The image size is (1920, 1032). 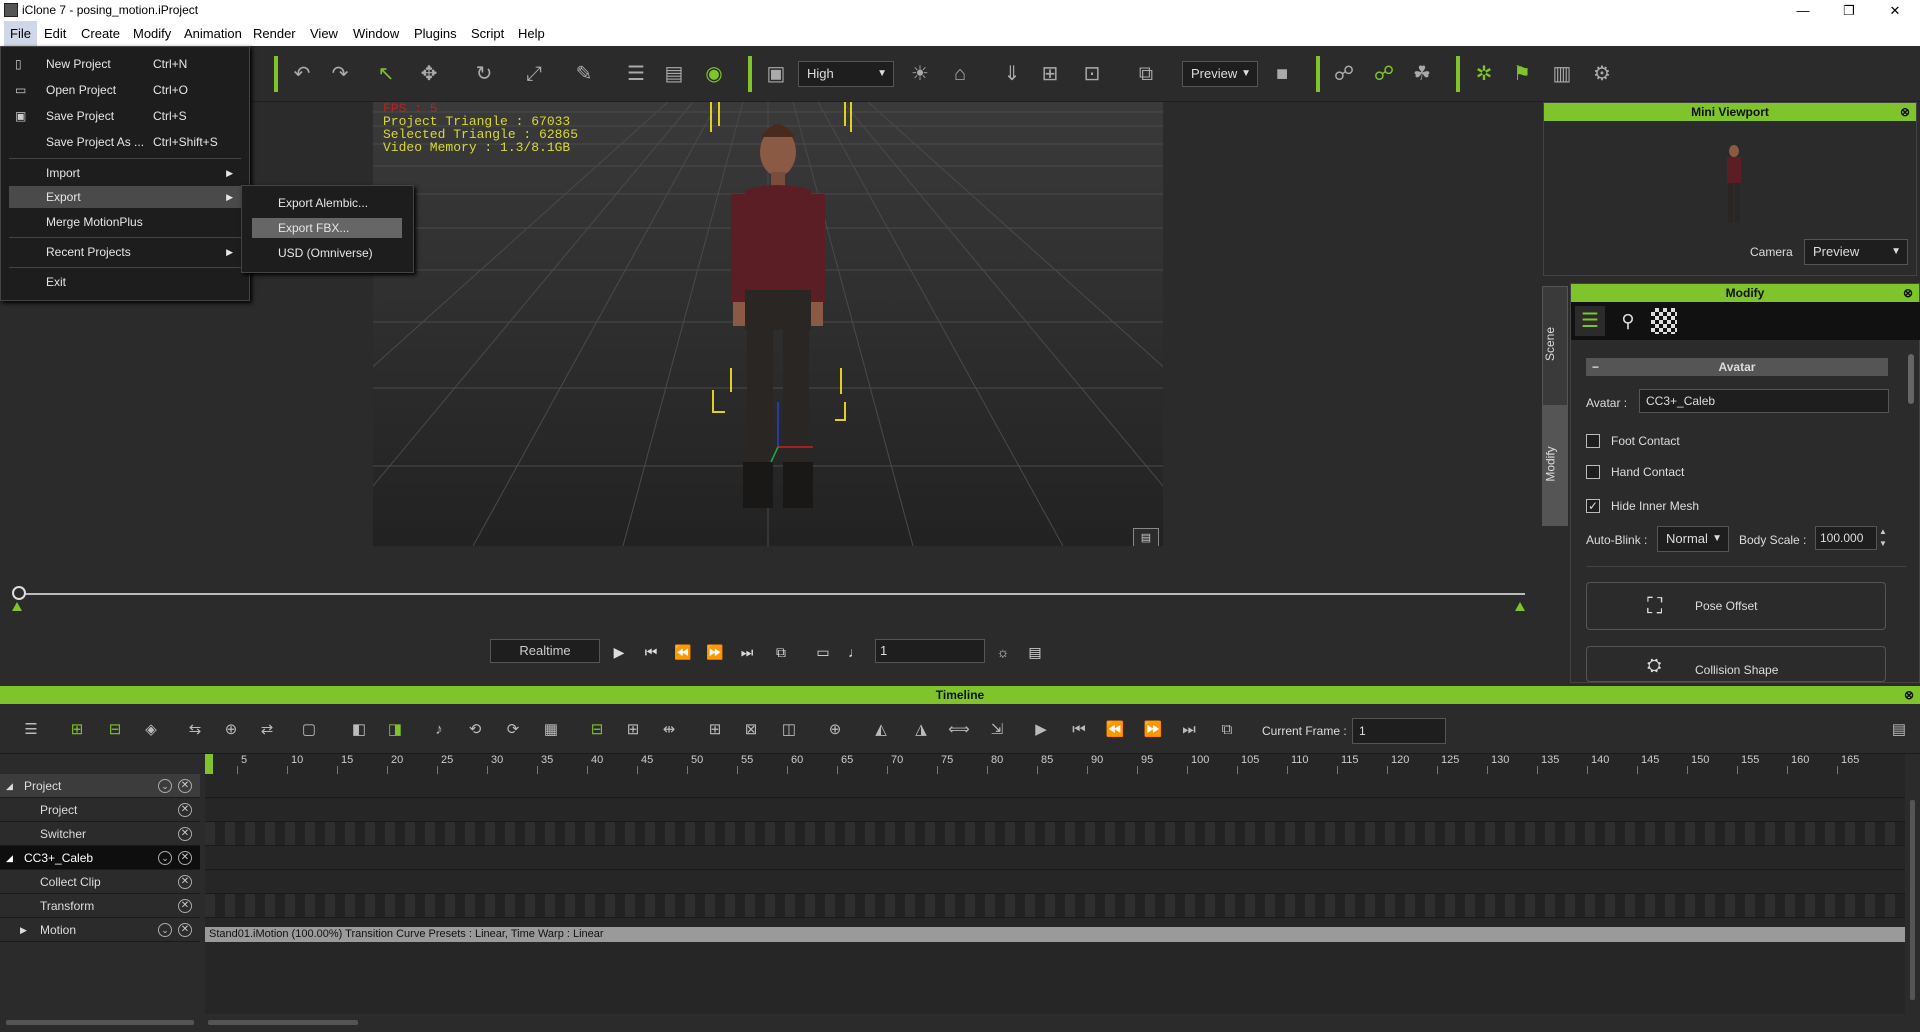 I want to click on step-forward-icon: ⏩, so click(x=715, y=652).